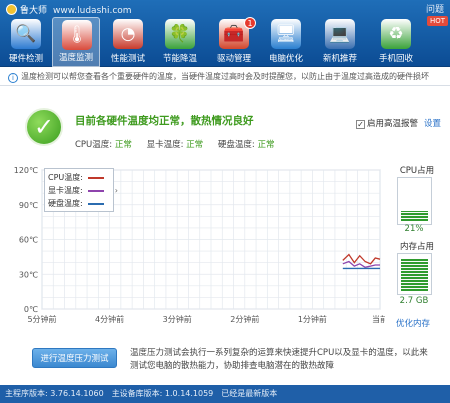 This screenshot has height=403, width=450. Describe the element at coordinates (236, 145) in the screenshot. I see `disk-temp-label: 硬盘温度:` at that location.